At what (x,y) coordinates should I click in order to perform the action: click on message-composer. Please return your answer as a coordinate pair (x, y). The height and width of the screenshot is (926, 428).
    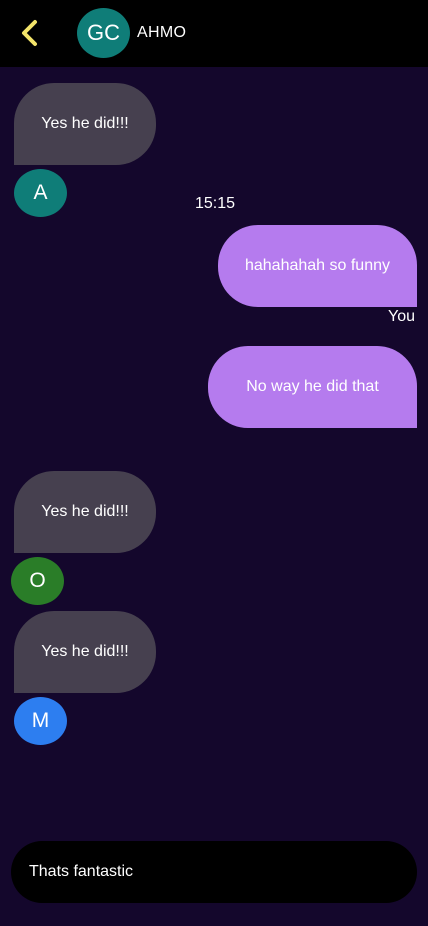
    Looking at the image, I should click on (214, 872).